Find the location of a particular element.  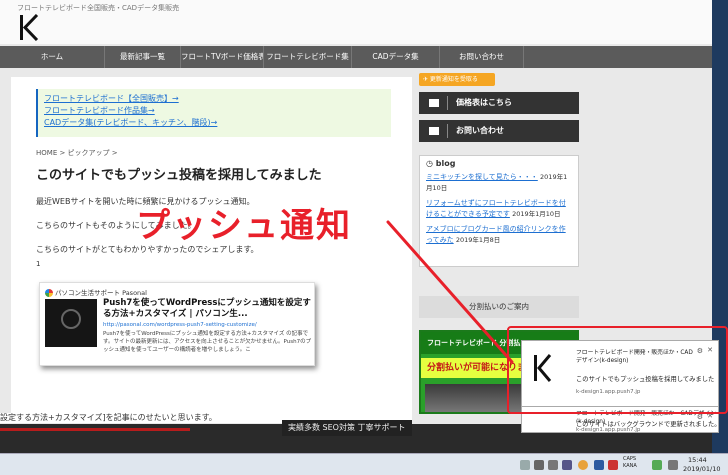

price-button: 価格表はこちら is located at coordinates (499, 103).